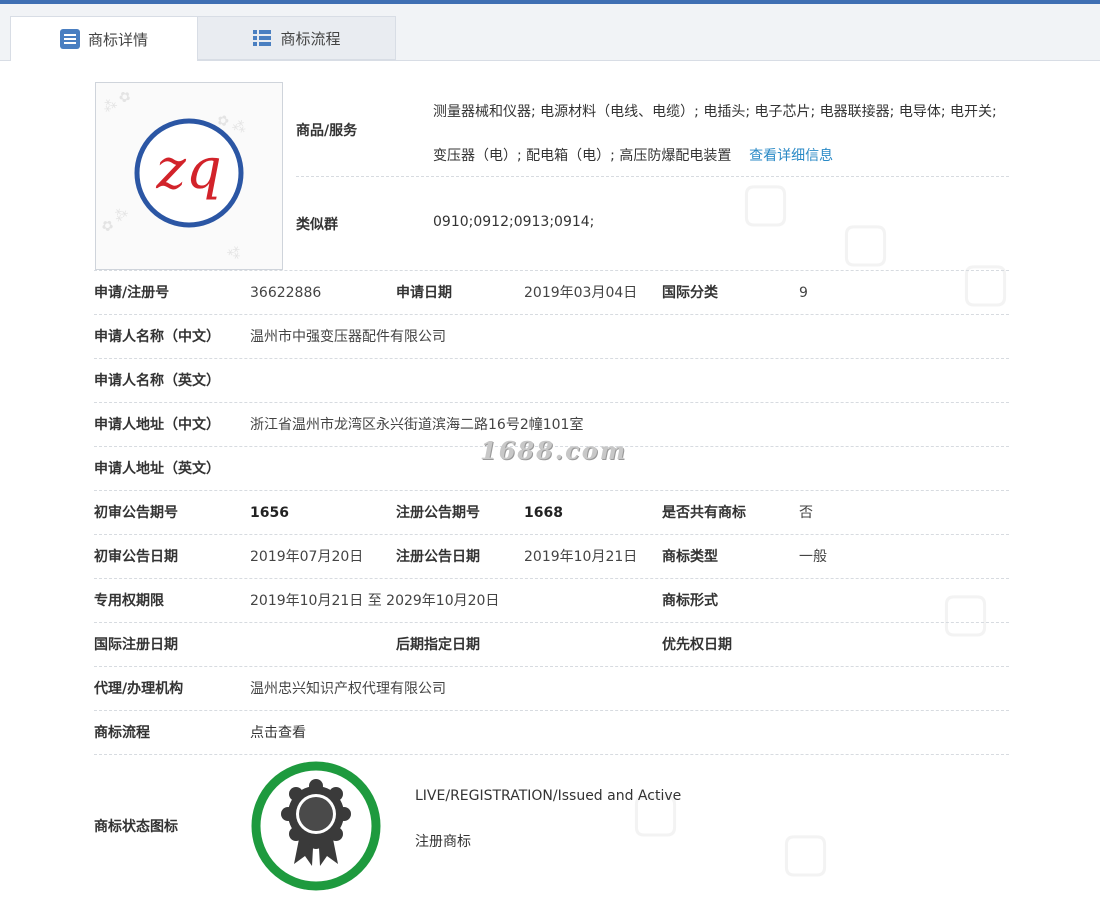  What do you see at coordinates (581, 557) in the screenshot?
I see `reg-announcement-date-value: 2019年10月21日` at bounding box center [581, 557].